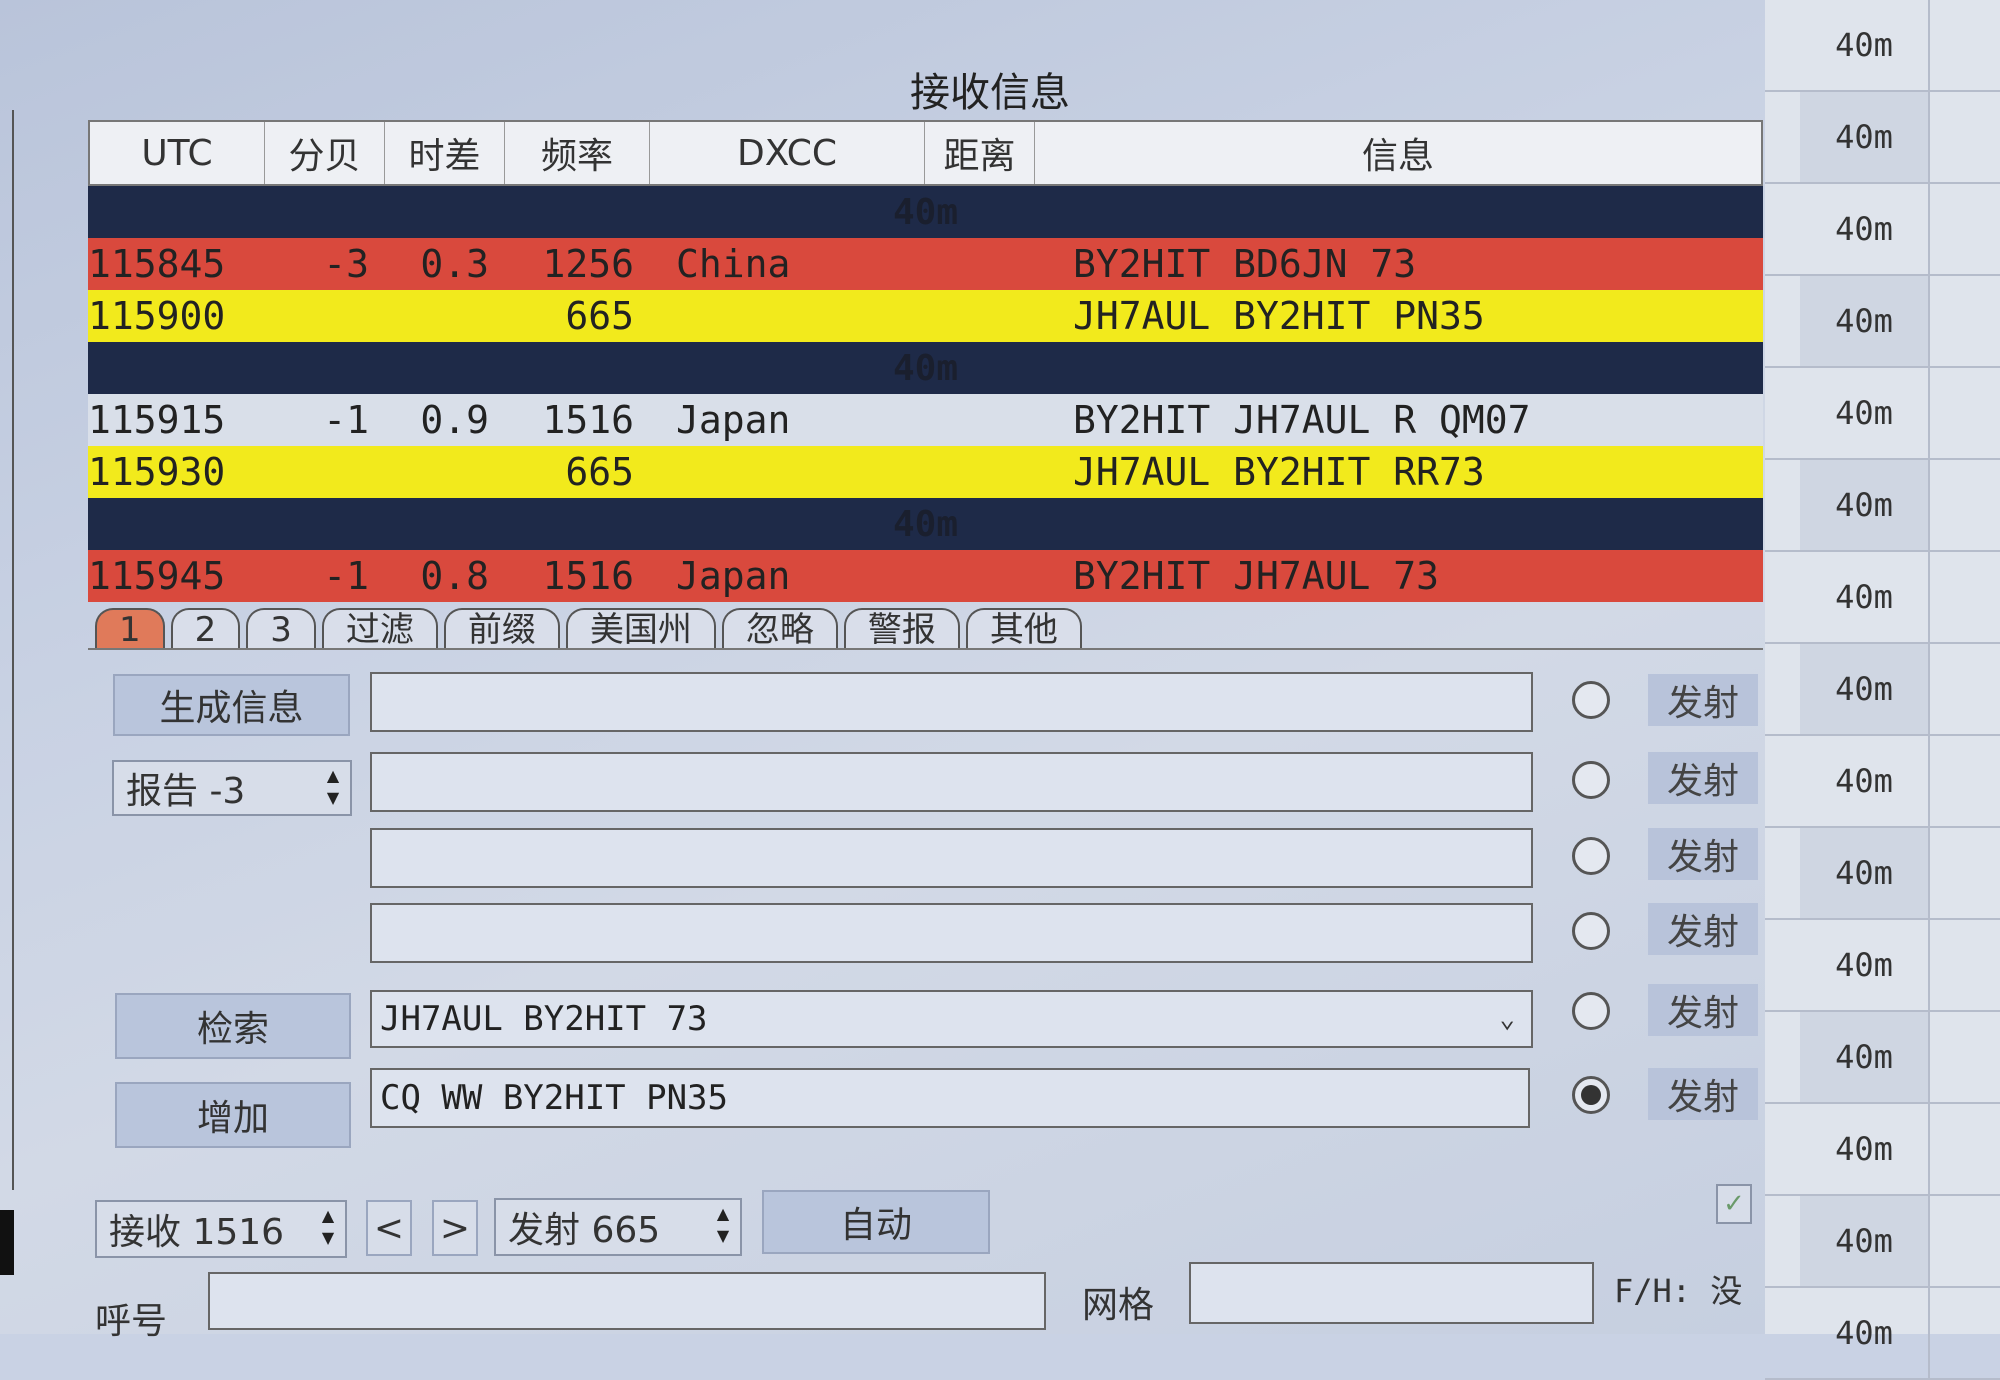 The height and width of the screenshot is (1380, 2000). Describe the element at coordinates (1703, 778) in the screenshot. I see `tx-button-2: 发射` at that location.